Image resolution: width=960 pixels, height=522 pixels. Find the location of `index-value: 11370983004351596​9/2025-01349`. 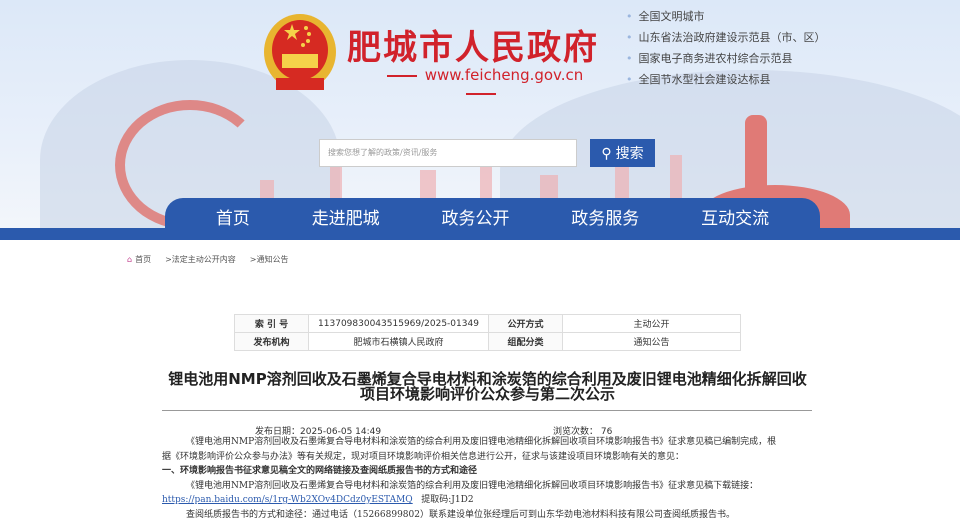

index-value: 11370983004351596​9/2025-01349 is located at coordinates (398, 323).